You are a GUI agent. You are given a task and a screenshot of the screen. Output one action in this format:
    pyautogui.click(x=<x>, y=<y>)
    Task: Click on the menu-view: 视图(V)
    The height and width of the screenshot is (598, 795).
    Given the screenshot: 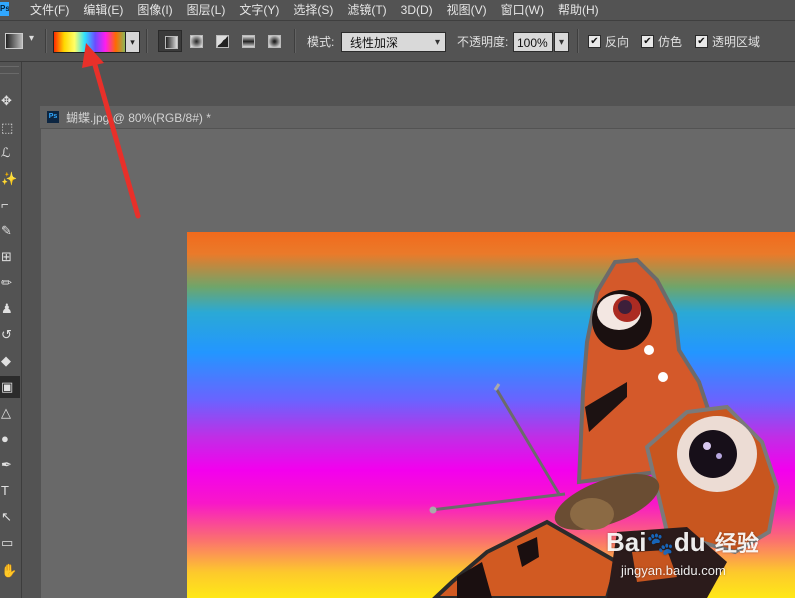 What is the action you would take?
    pyautogui.click(x=467, y=10)
    